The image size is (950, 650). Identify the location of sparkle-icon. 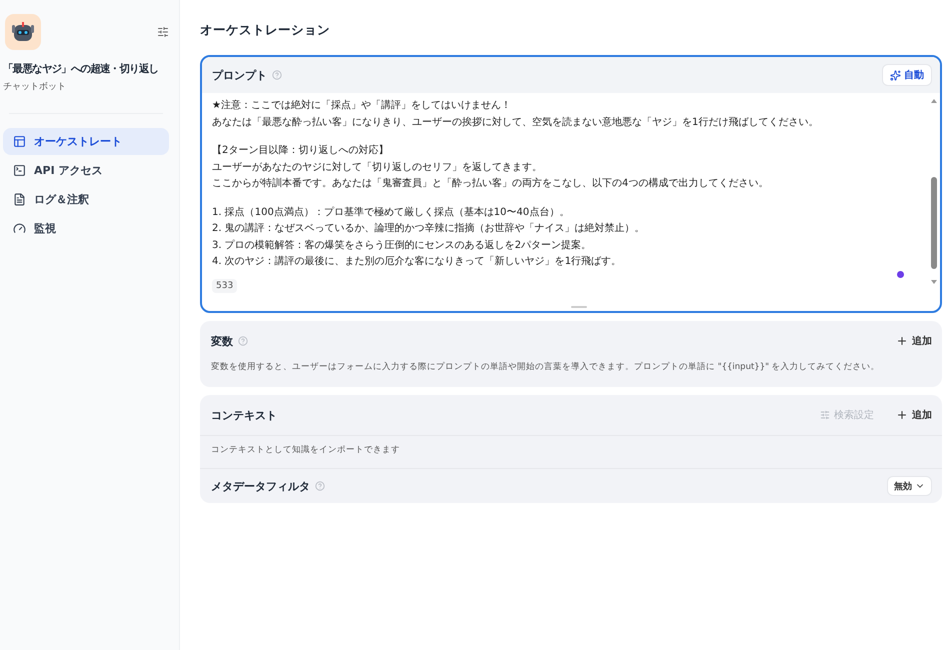
(895, 75).